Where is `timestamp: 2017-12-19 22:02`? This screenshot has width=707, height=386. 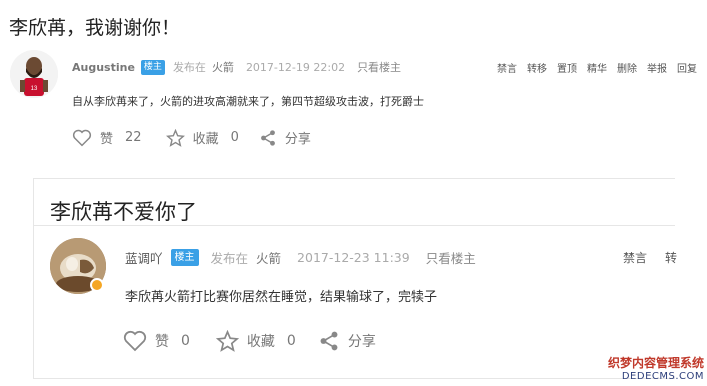
timestamp: 2017-12-19 22:02 is located at coordinates (295, 67).